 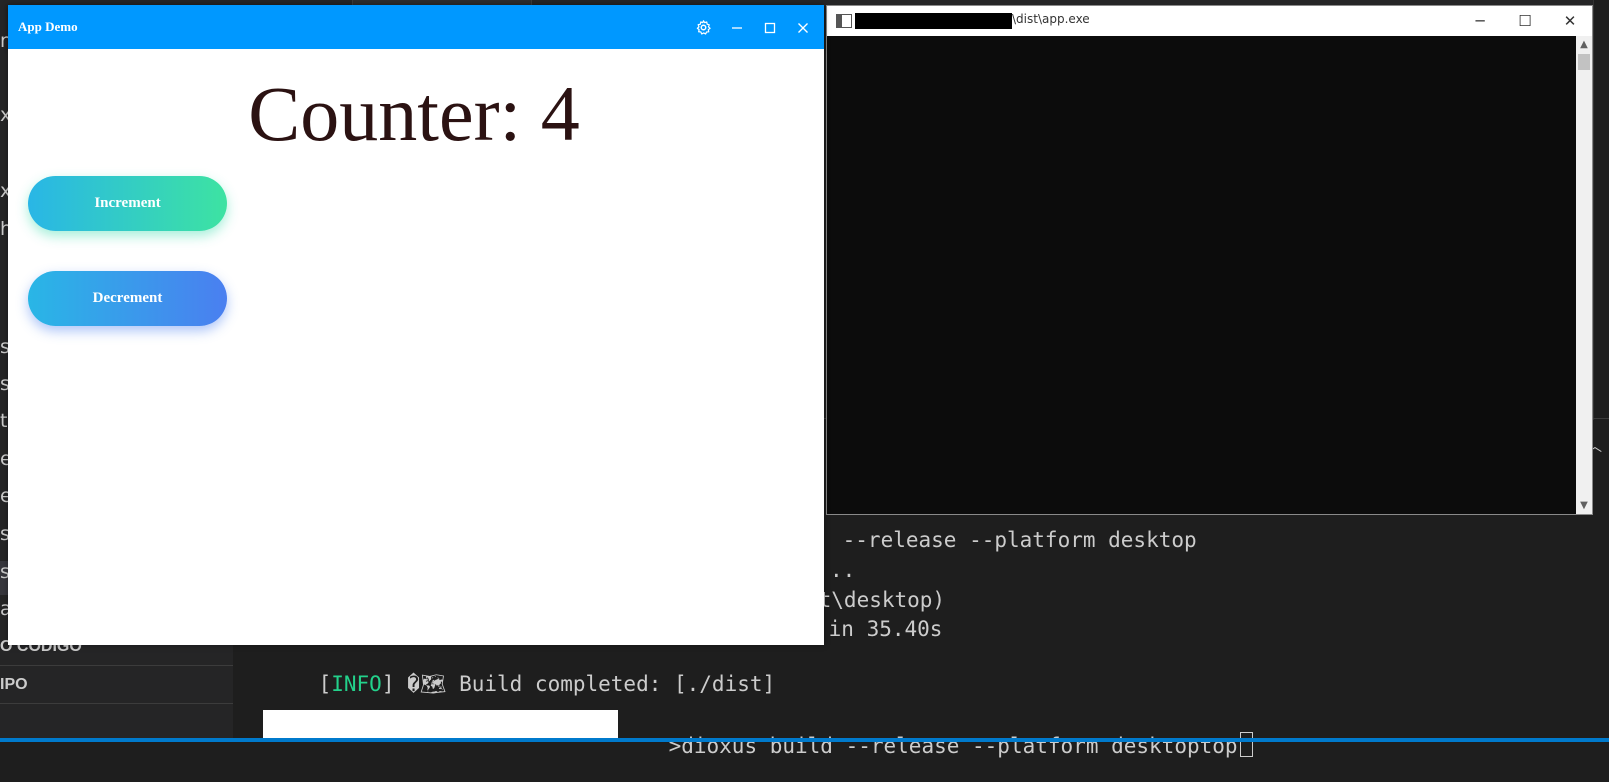 I want to click on app-maximize-button, so click(x=770, y=27).